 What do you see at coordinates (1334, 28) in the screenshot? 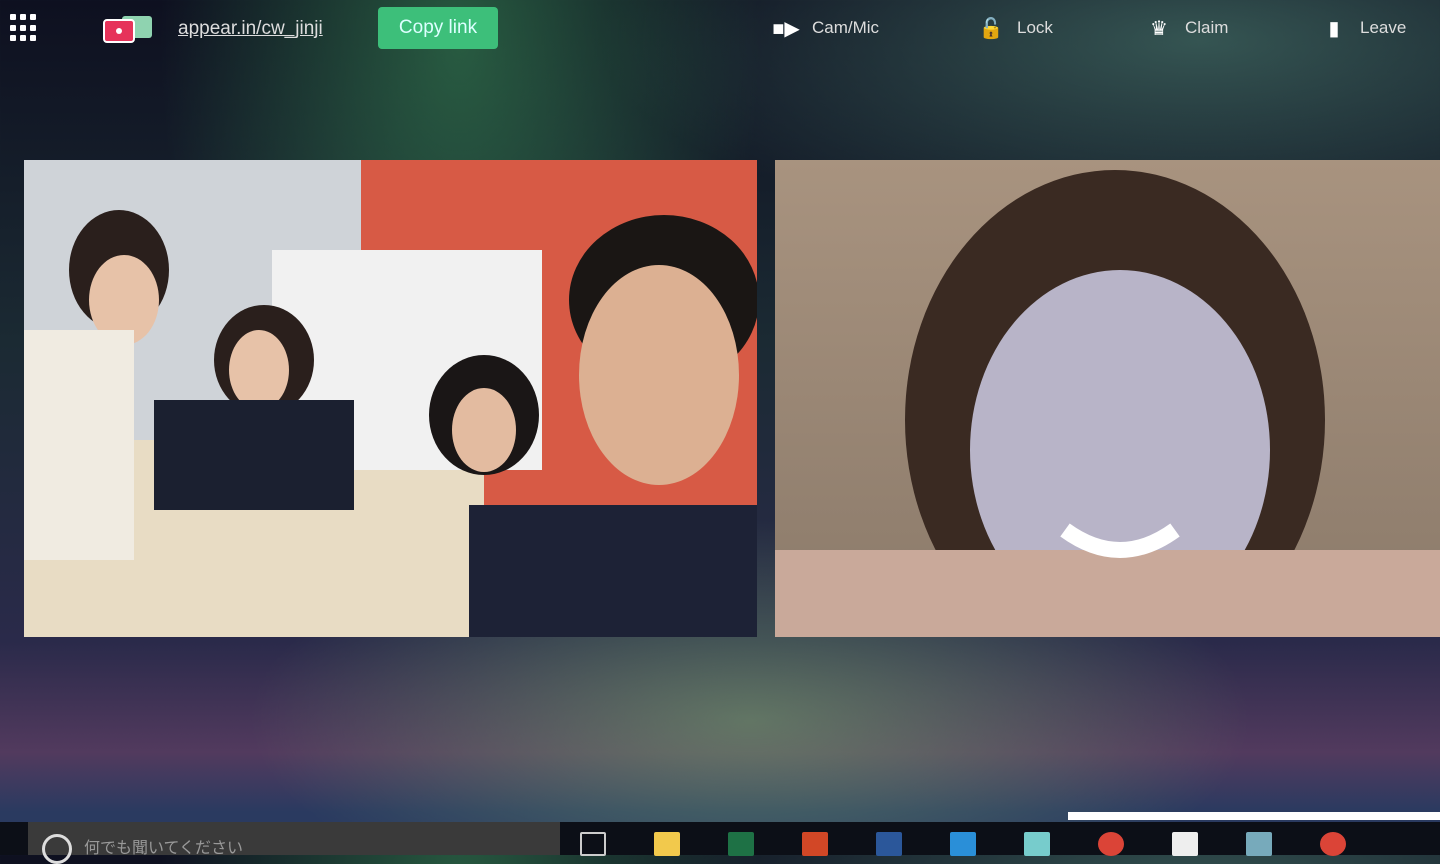
I see `door-icon: ▮` at bounding box center [1334, 28].